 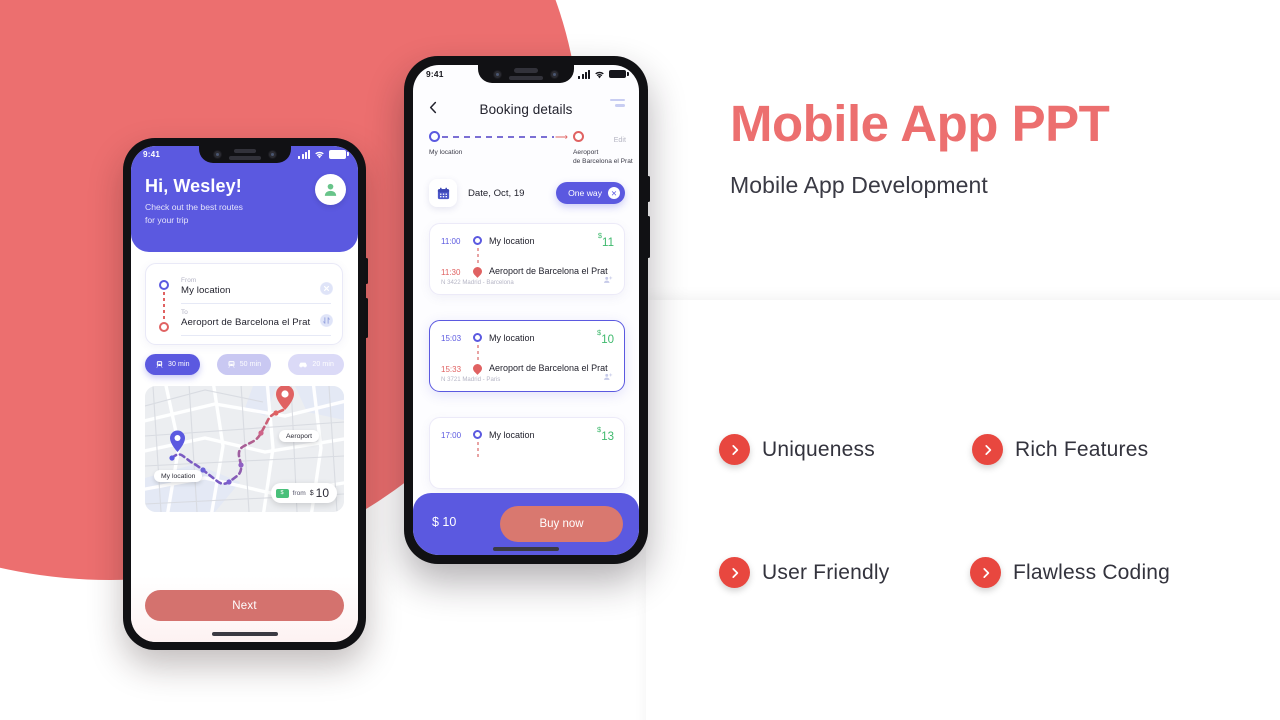 I want to click on price-currency: $, so click(x=311, y=493).